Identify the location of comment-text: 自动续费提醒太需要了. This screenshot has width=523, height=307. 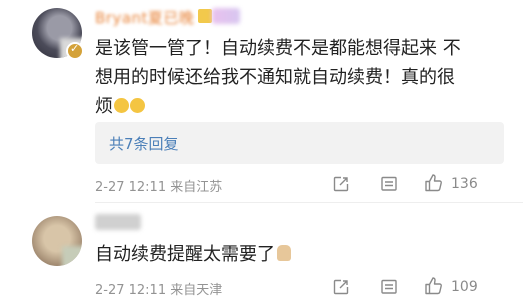
(193, 254).